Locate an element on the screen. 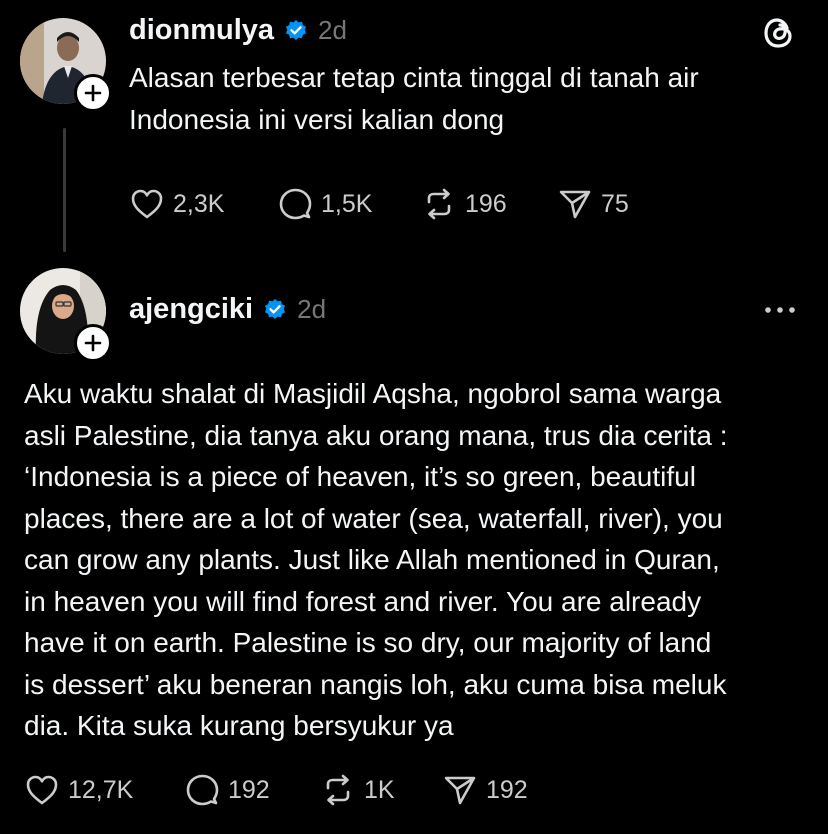 This screenshot has width=828, height=834. repost-count: 1K is located at coordinates (379, 789).